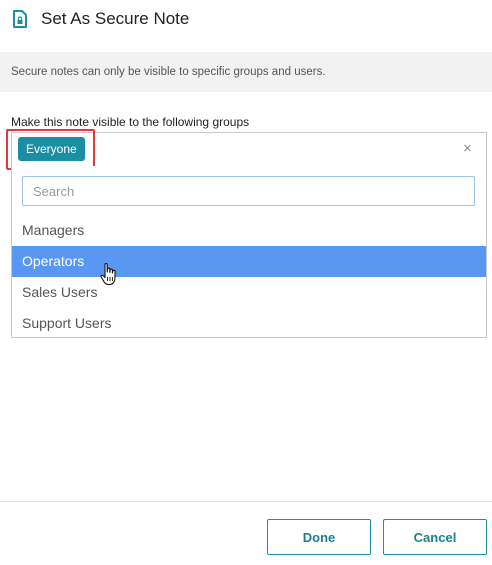 The image size is (492, 565). Describe the element at coordinates (246, 20) in the screenshot. I see `dialog-header: Set As Secure Note` at that location.